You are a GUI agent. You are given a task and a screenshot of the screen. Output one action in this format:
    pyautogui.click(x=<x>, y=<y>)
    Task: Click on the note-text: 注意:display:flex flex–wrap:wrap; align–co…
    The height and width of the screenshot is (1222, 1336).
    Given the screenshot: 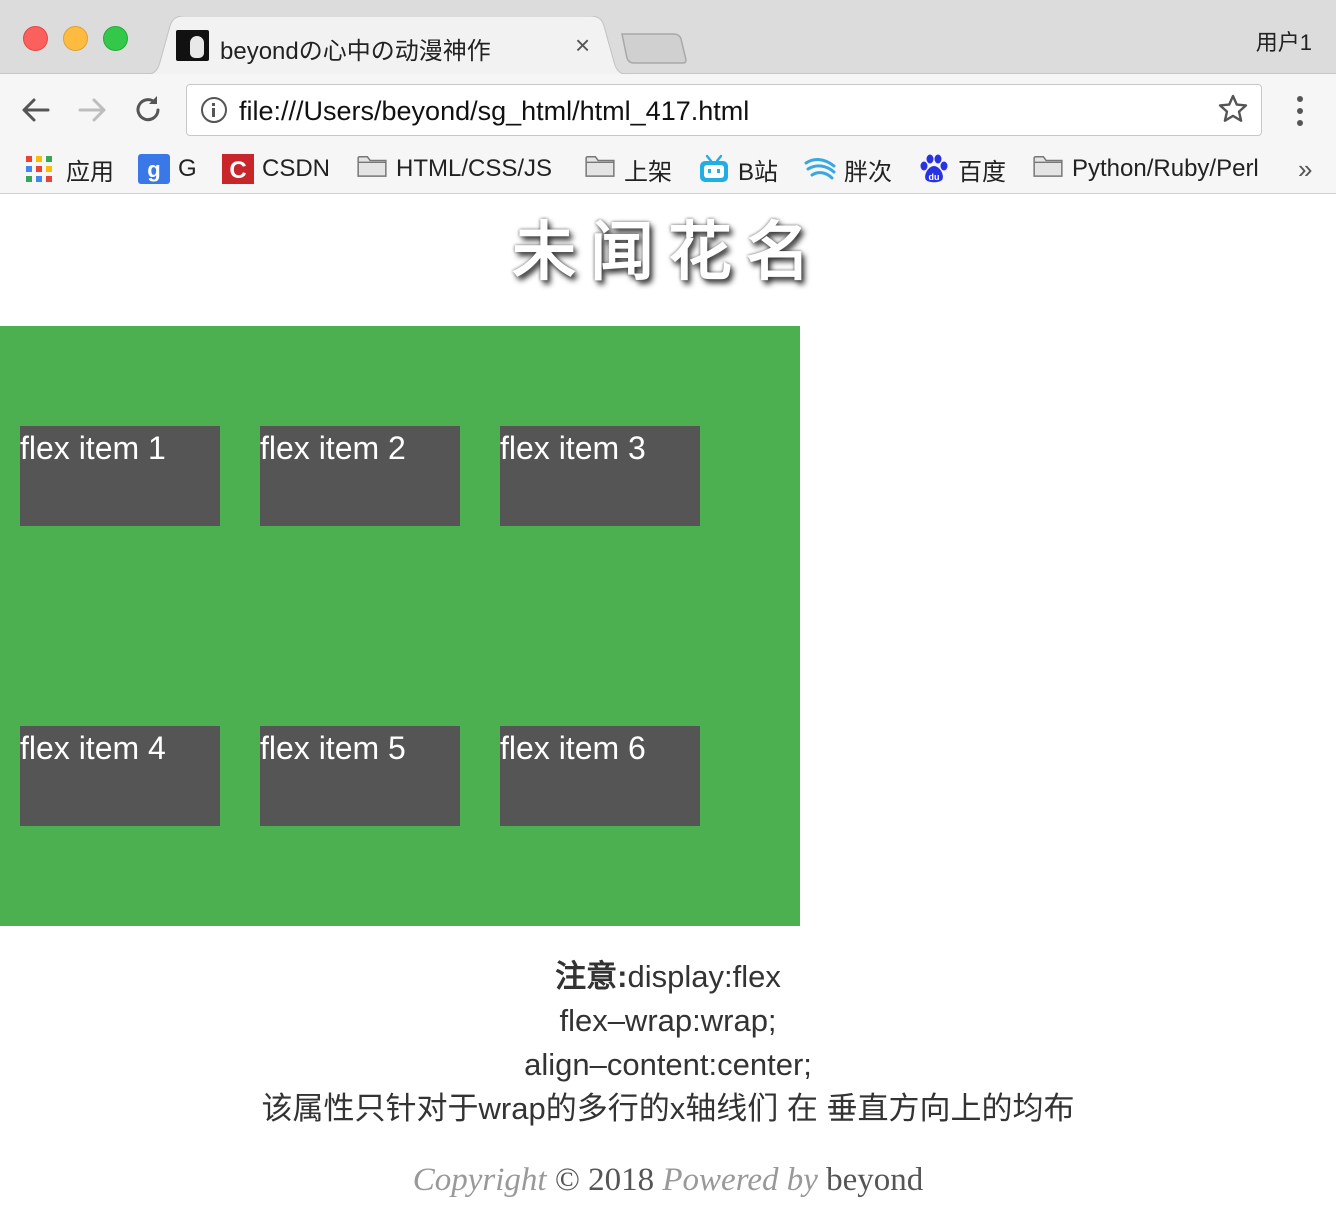 What is the action you would take?
    pyautogui.click(x=668, y=1043)
    